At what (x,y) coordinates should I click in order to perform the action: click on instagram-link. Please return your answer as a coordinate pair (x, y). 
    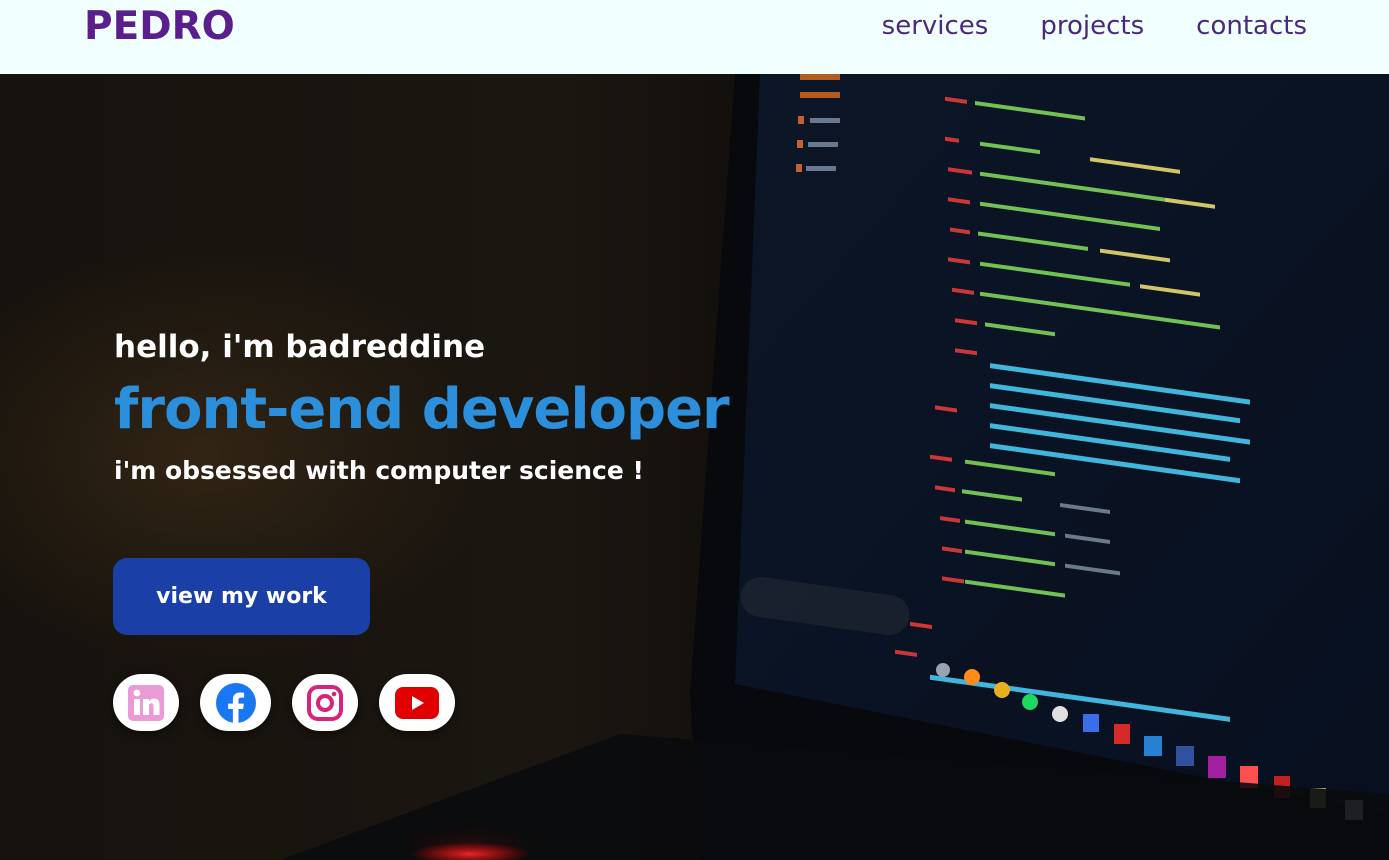
    Looking at the image, I should click on (325, 702).